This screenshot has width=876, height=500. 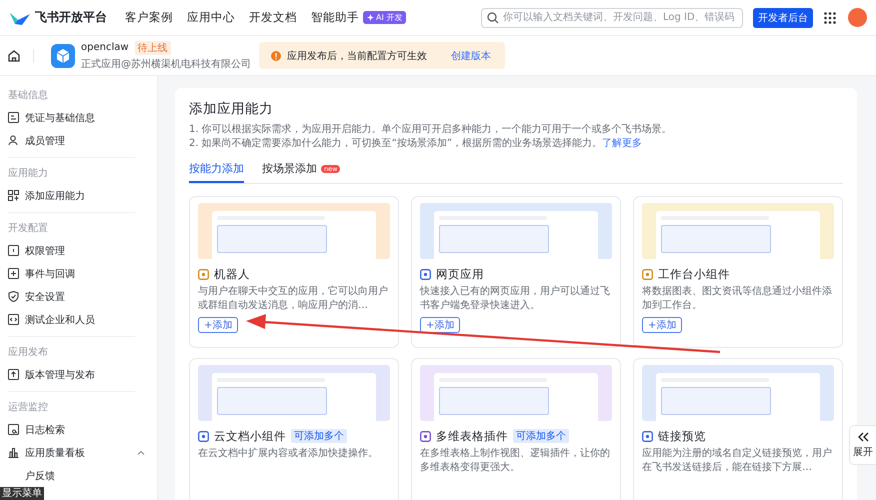 What do you see at coordinates (71, 319) in the screenshot?
I see `sidebar-item: 测试企业和人员` at bounding box center [71, 319].